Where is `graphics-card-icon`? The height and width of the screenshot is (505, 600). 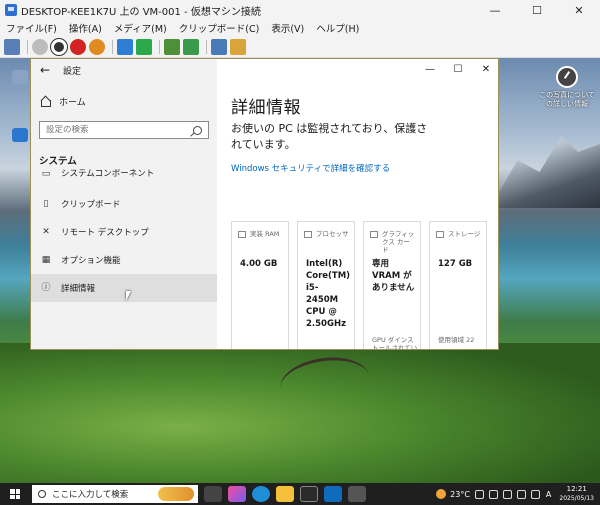
graphics-card-icon is located at coordinates (374, 234).